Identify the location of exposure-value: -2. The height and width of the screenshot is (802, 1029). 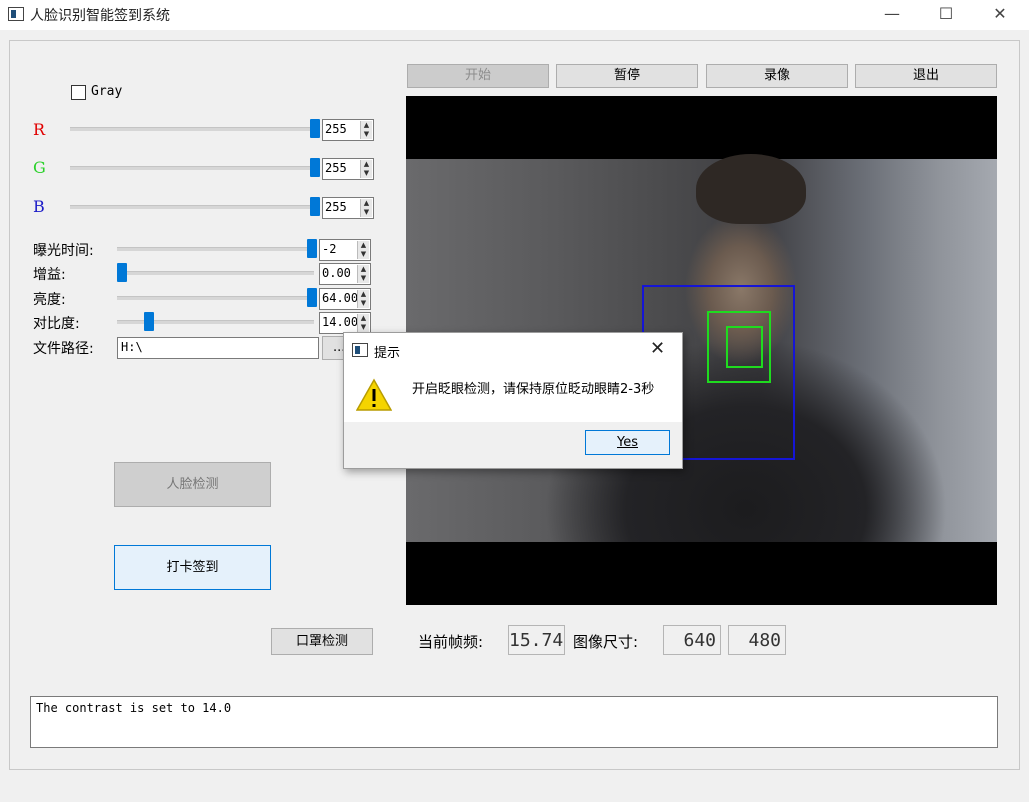
(329, 249).